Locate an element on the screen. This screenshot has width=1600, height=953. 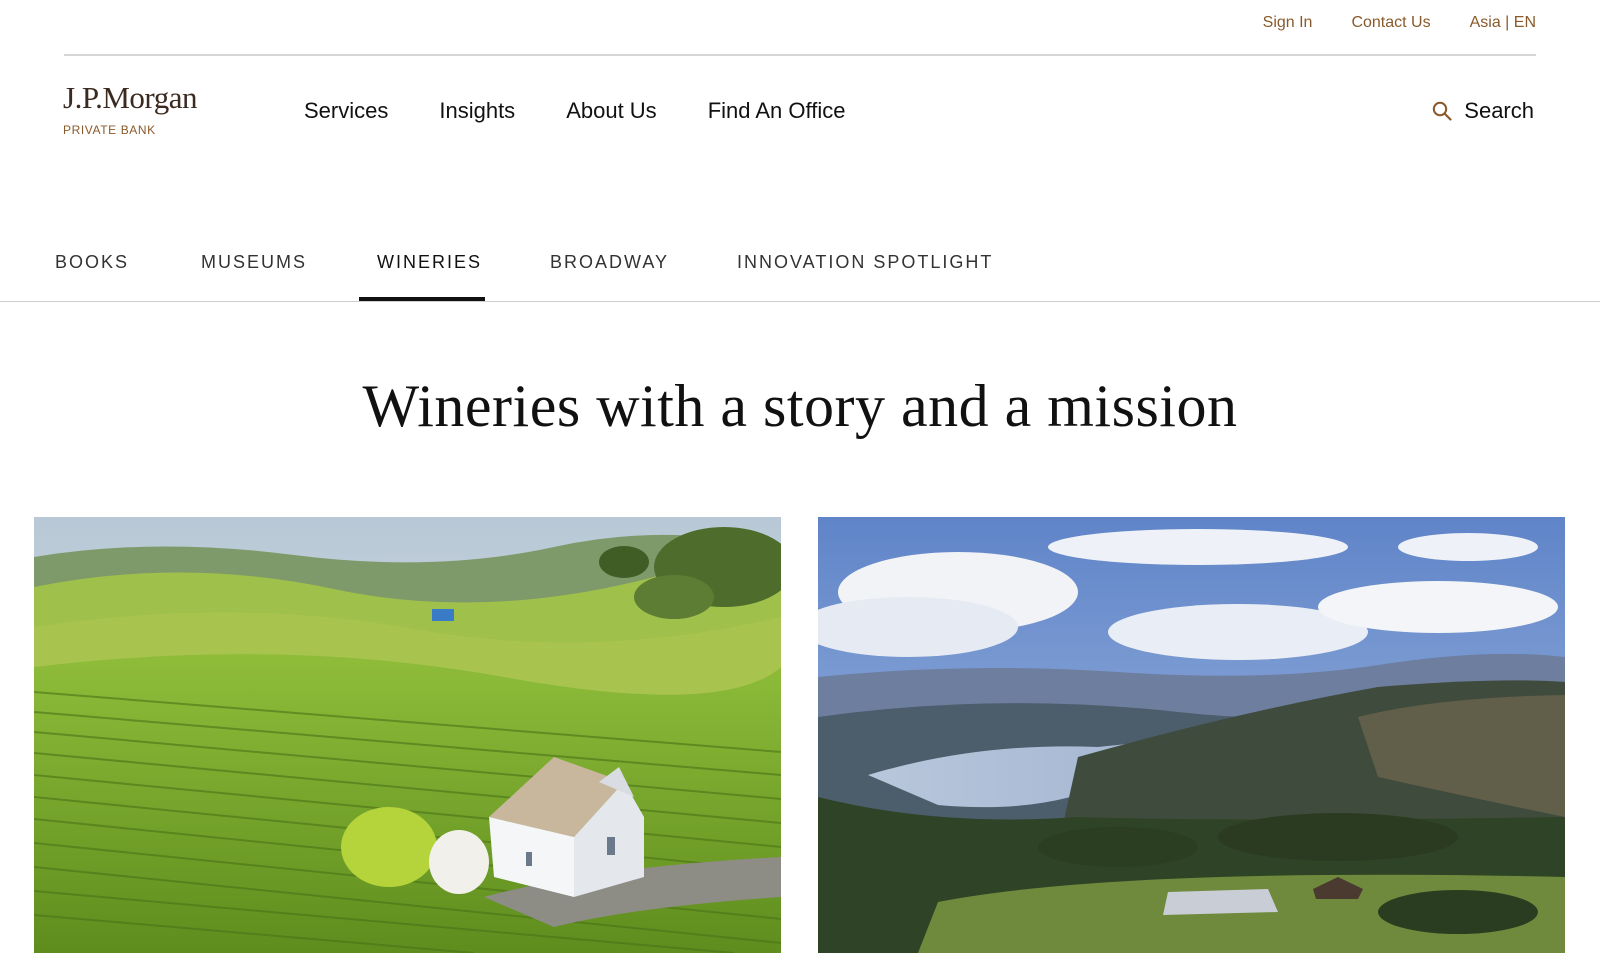
nav-item-about-us: About Us is located at coordinates (611, 111).